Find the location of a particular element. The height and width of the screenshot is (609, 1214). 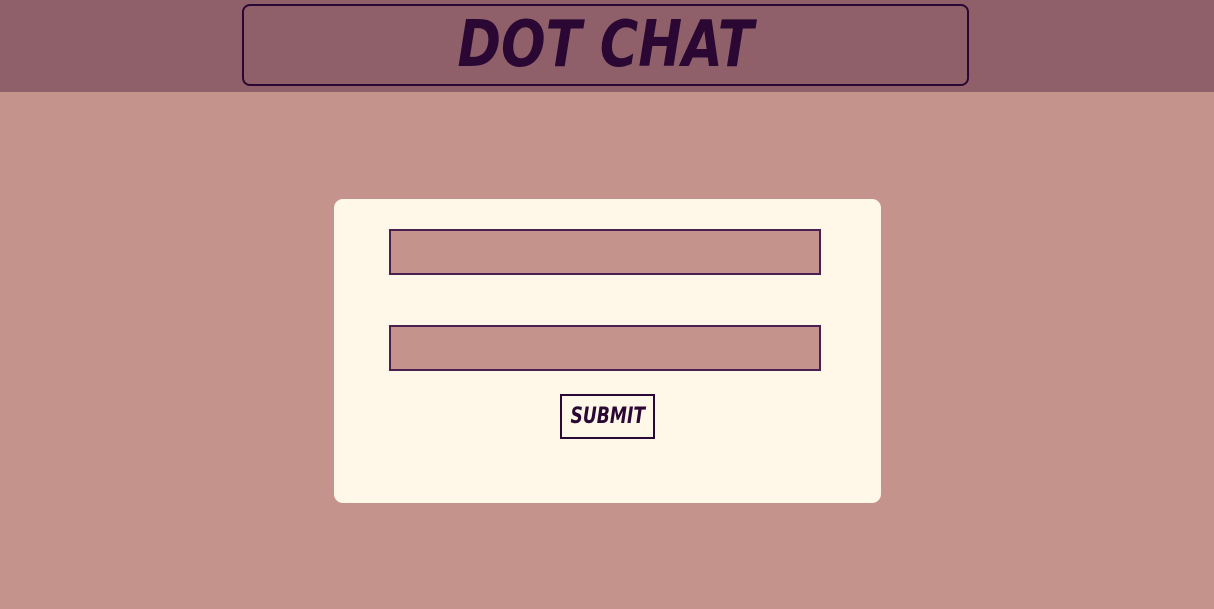

password-input is located at coordinates (605, 348).